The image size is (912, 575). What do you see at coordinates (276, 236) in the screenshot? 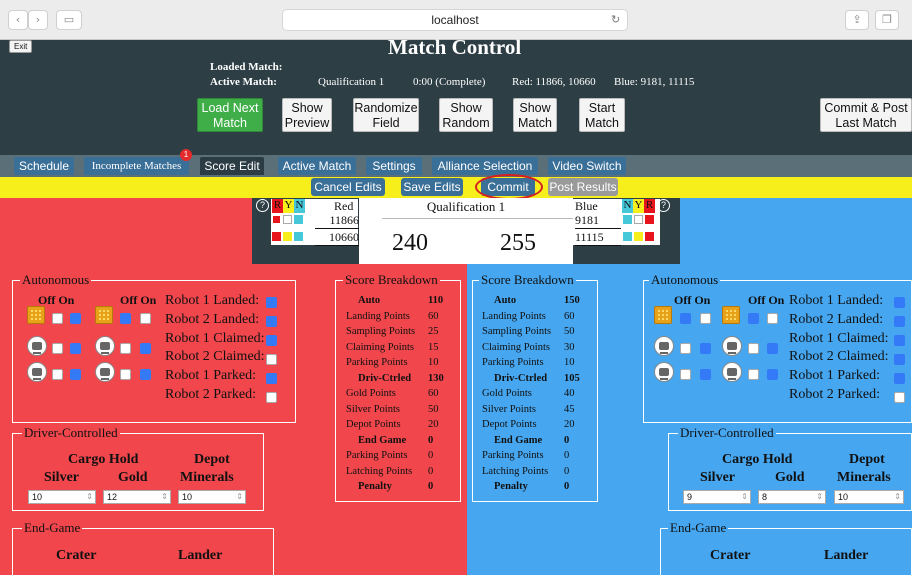
I see `red-team2-card-r` at bounding box center [276, 236].